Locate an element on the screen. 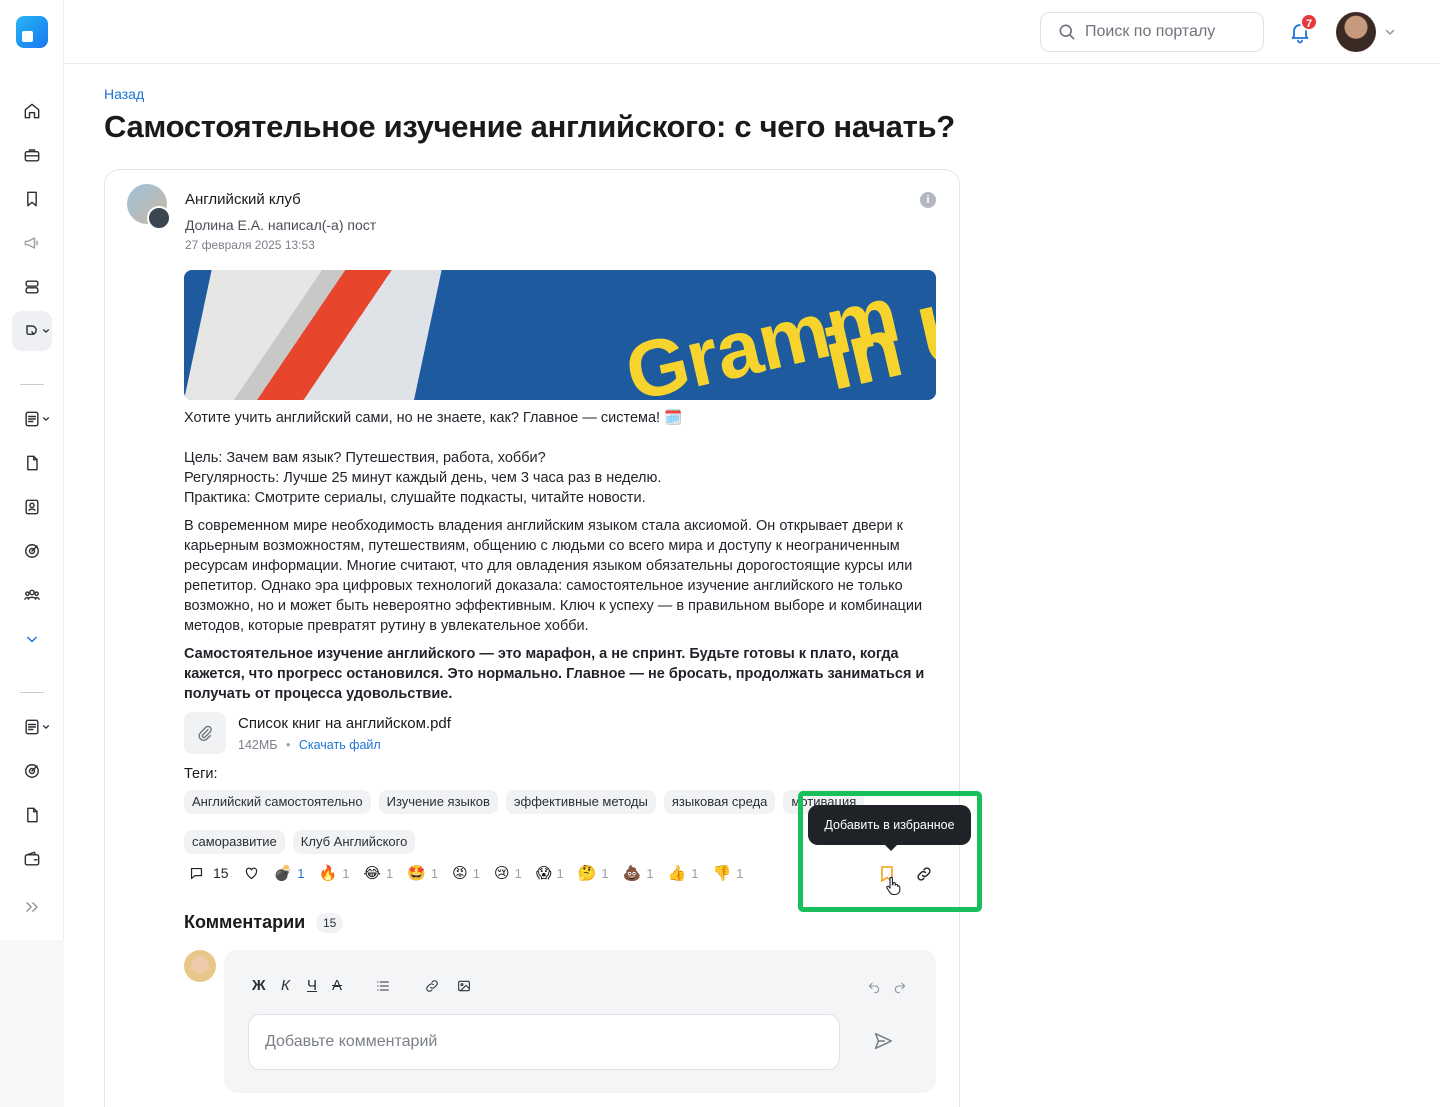 This screenshot has height=1107, width=1440. tag: Клуб Английского is located at coordinates (354, 842).